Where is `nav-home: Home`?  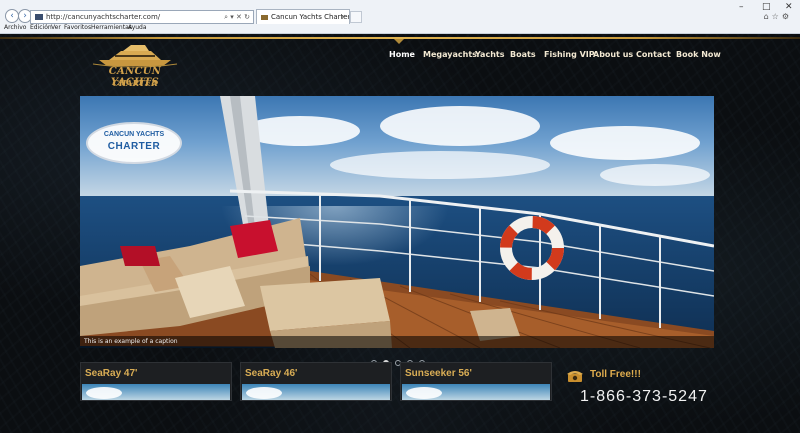 nav-home: Home is located at coordinates (402, 54).